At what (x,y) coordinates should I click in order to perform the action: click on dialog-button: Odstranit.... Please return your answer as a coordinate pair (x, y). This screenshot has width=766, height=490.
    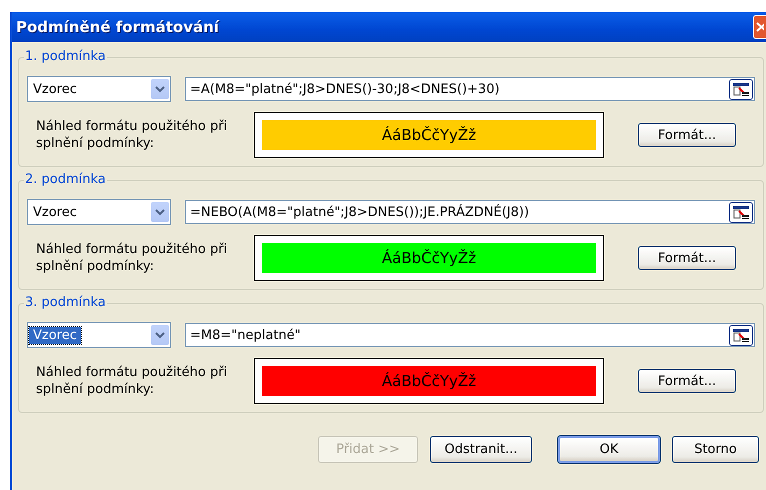
    Looking at the image, I should click on (481, 449).